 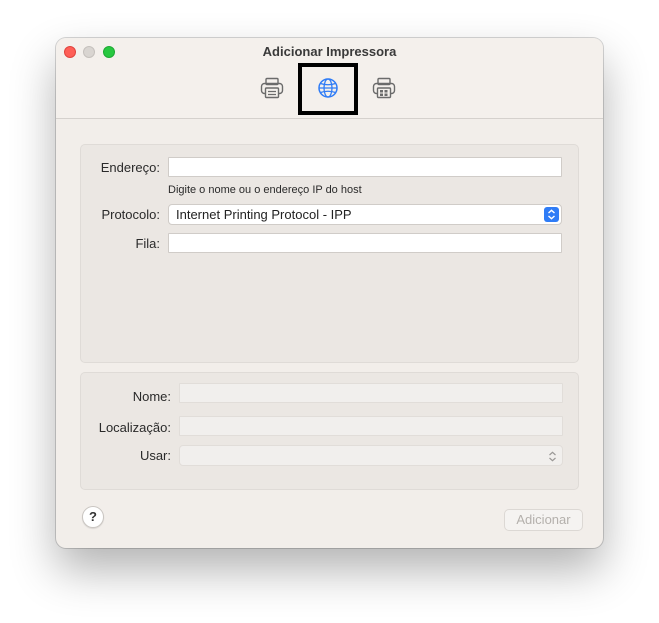 I want to click on queue-label: Fila:, so click(x=147, y=243).